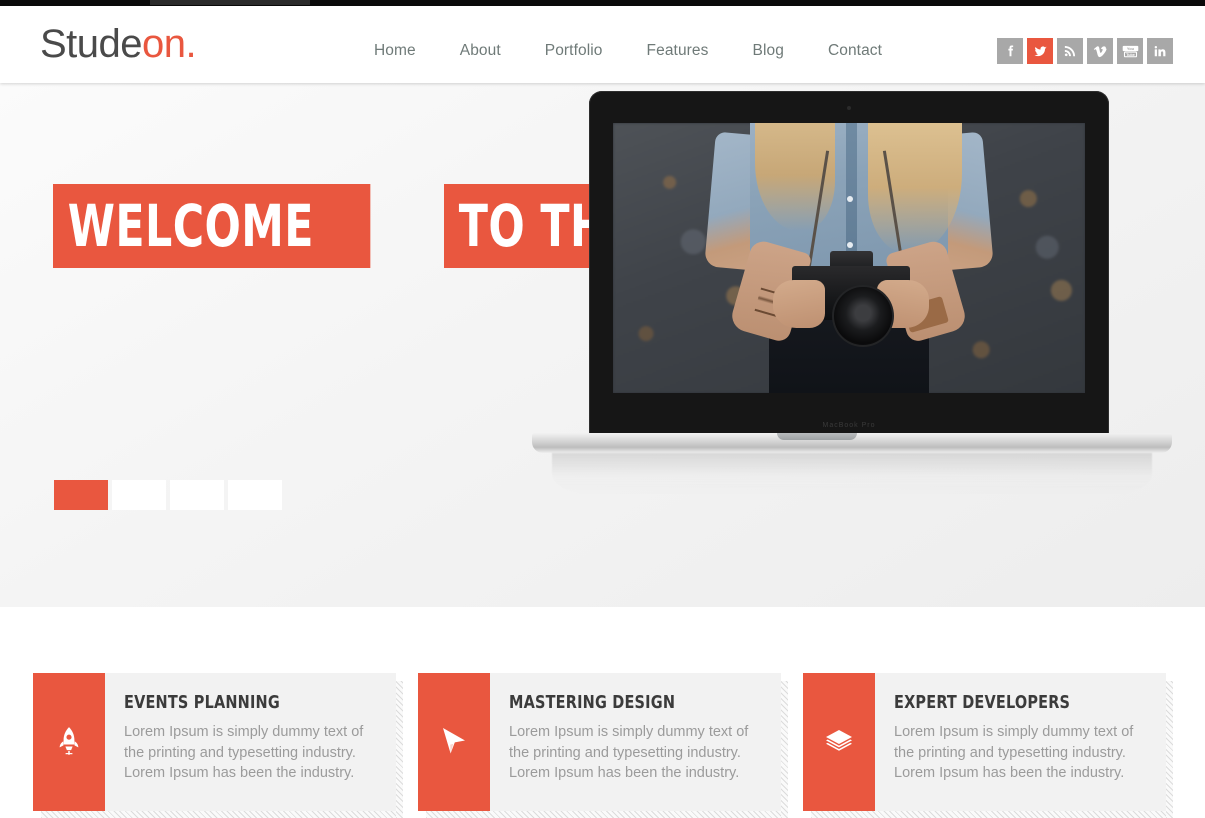  I want to click on nav-item-portfolio: Portfolio, so click(574, 51).